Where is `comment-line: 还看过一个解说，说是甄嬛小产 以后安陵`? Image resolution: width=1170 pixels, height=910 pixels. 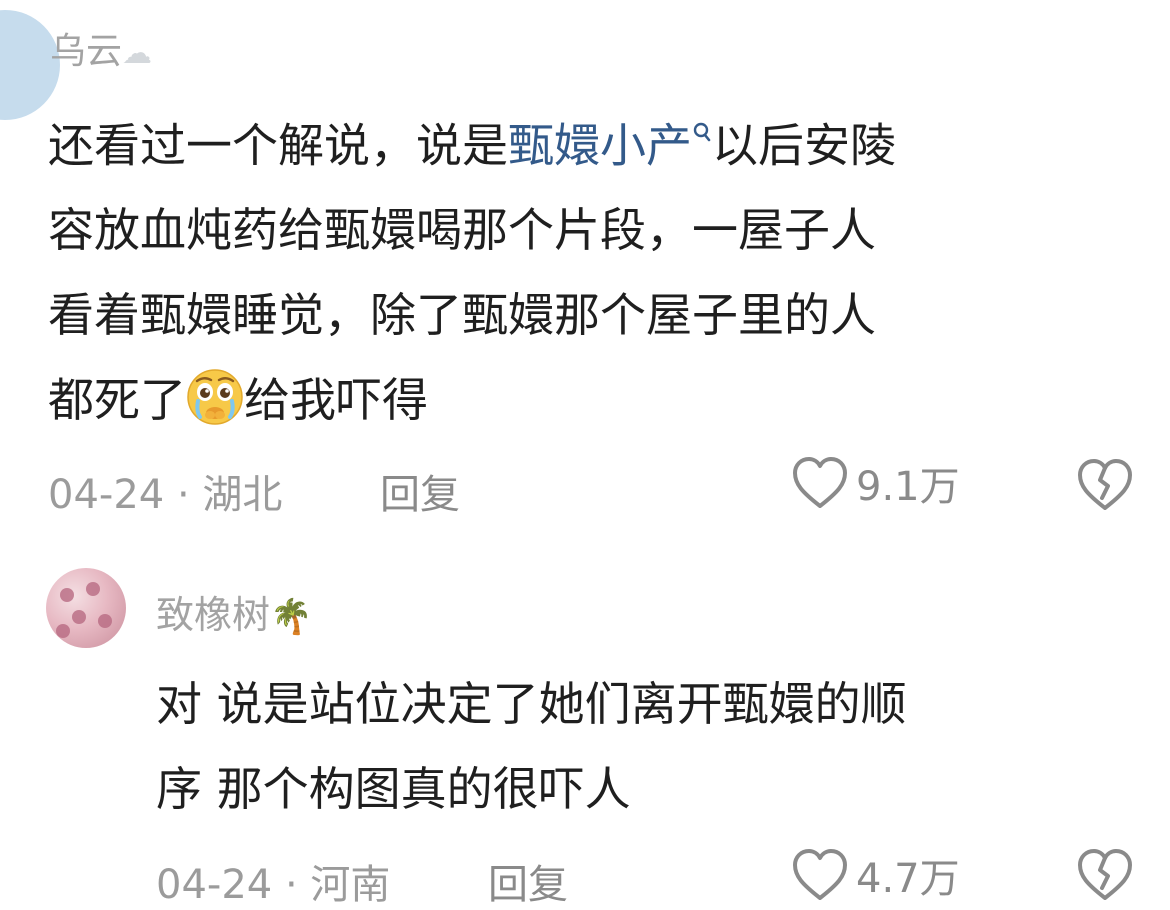 comment-line: 还看过一个解说，说是甄嬛小产 以后安陵 is located at coordinates (603, 142).